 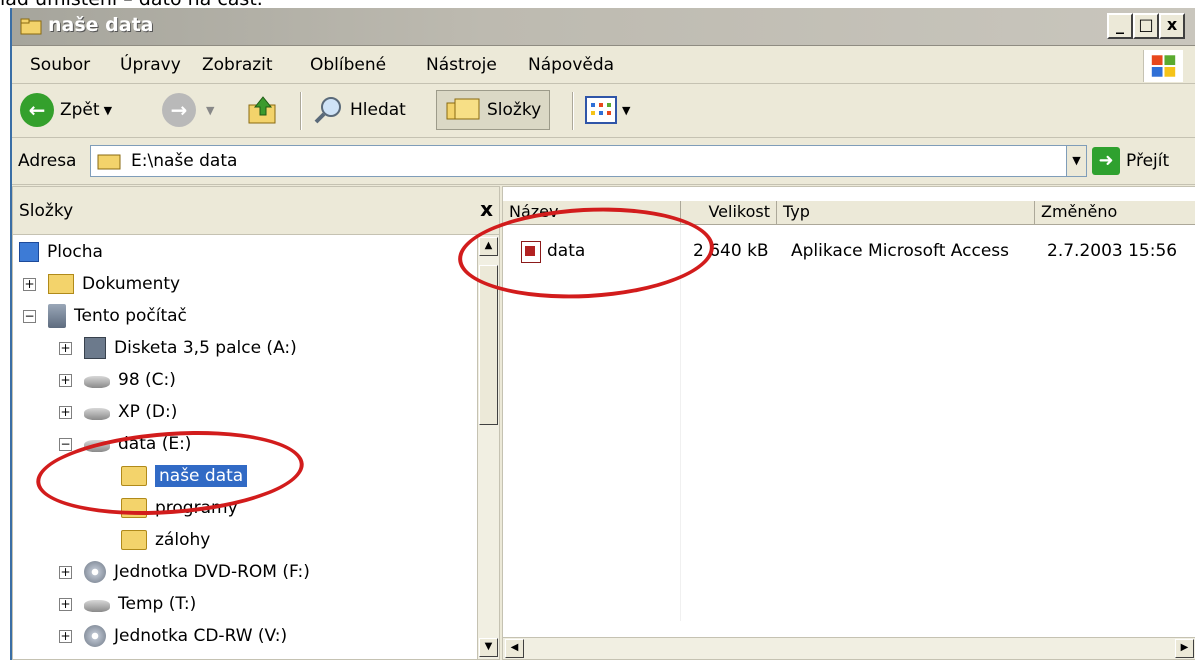 I want to click on tree-node-desktop: Plocha, so click(x=61, y=252).